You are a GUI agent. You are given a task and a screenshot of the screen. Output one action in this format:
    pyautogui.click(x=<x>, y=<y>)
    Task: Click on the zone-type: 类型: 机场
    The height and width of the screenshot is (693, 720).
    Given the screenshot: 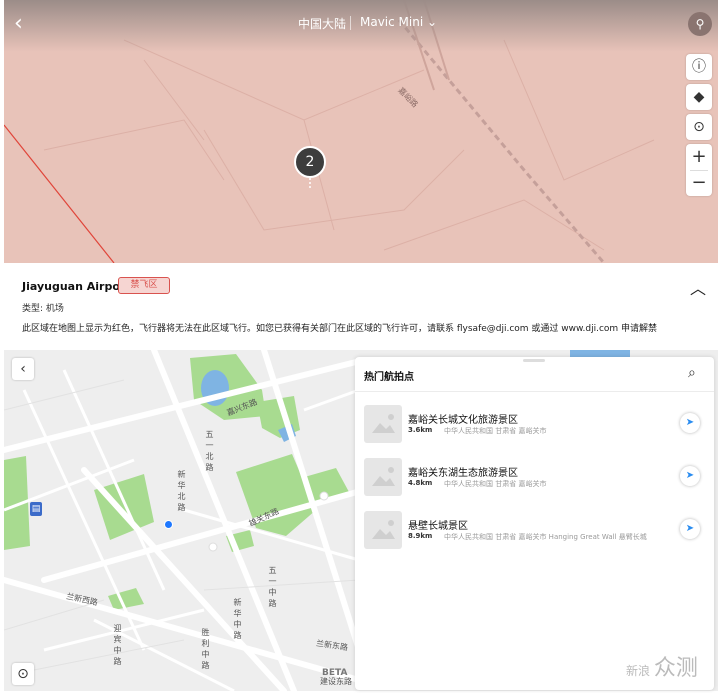 What is the action you would take?
    pyautogui.click(x=43, y=307)
    